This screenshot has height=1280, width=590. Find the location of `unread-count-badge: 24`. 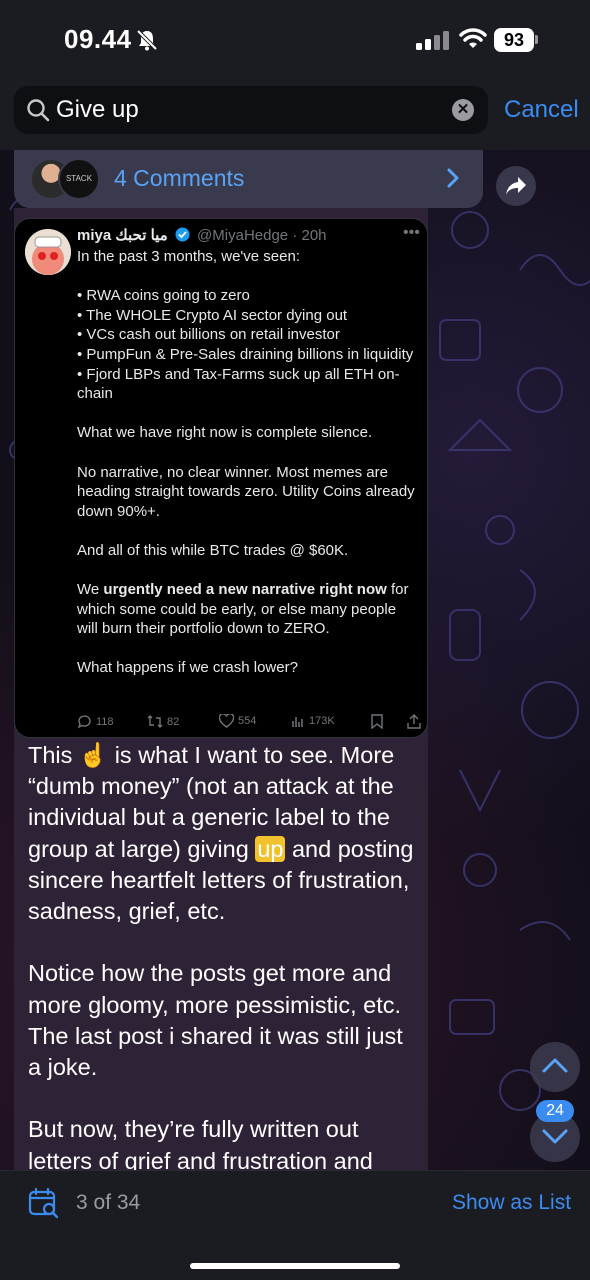

unread-count-badge: 24 is located at coordinates (555, 1111).